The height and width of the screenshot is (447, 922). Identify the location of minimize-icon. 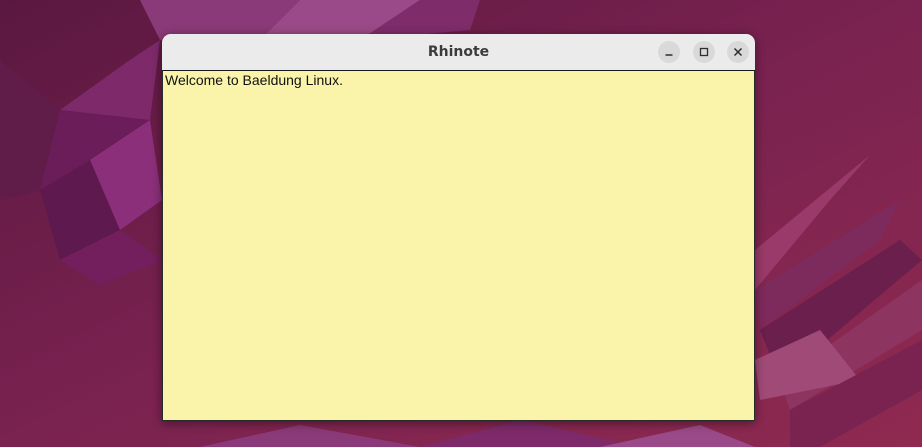
(669, 55).